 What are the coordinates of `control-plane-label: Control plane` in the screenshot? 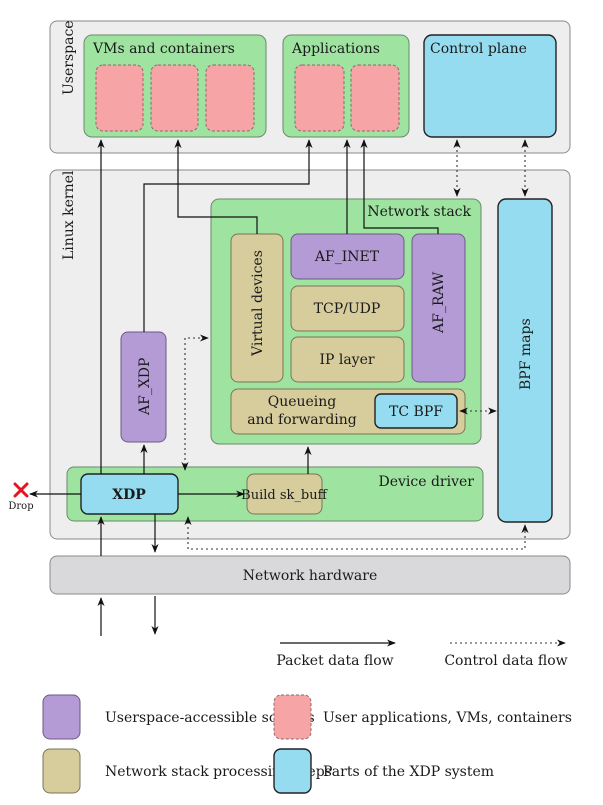 It's located at (478, 49).